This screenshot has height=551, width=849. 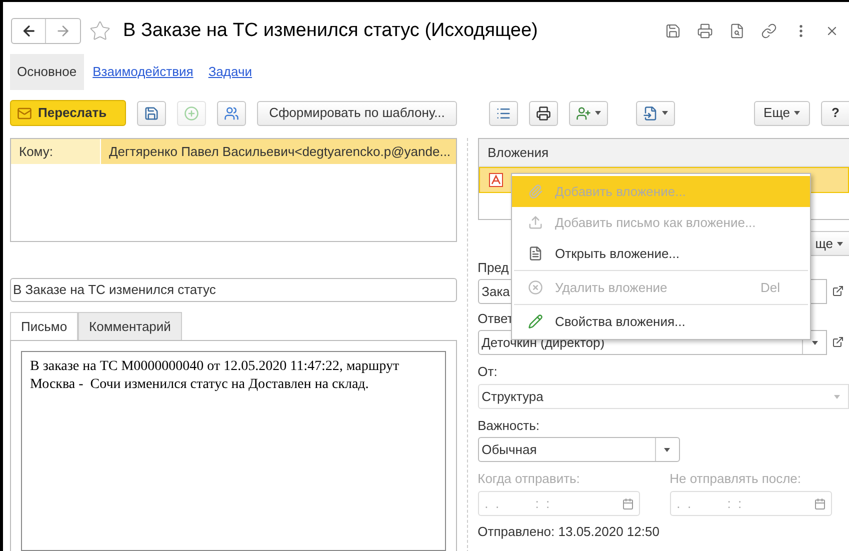 What do you see at coordinates (736, 479) in the screenshot?
I see `field-label: Не отправлять после:` at bounding box center [736, 479].